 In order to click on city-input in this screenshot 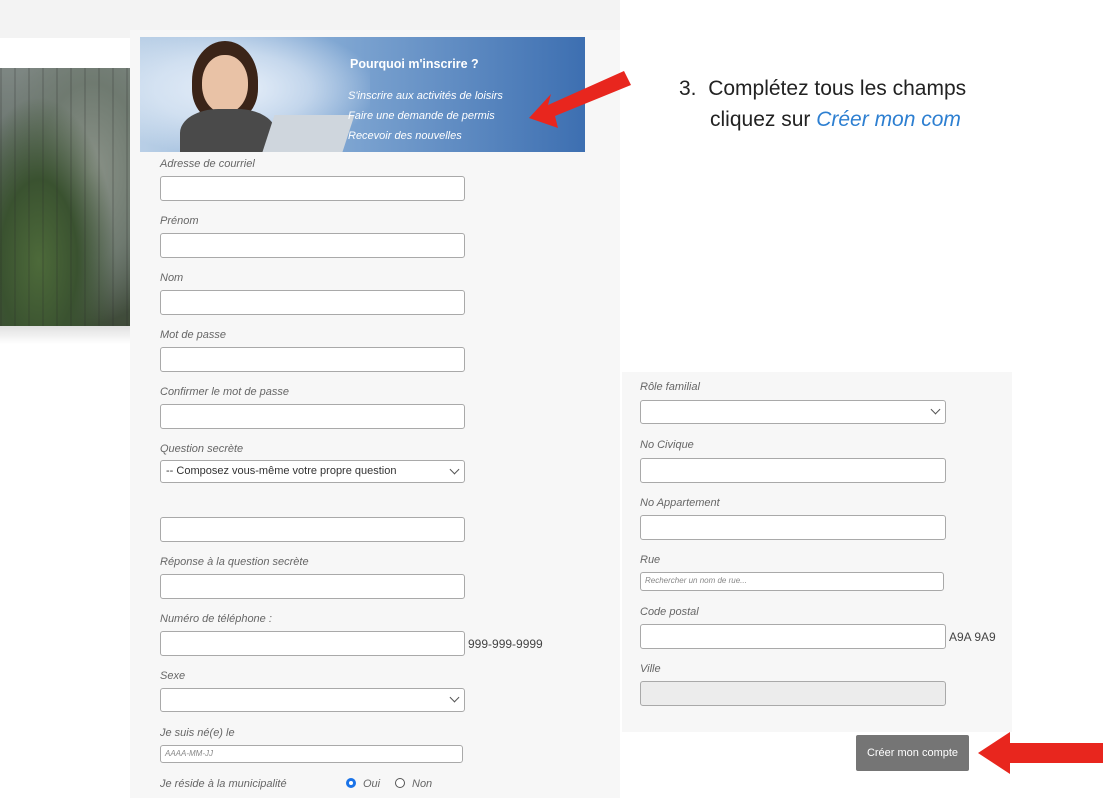, I will do `click(793, 693)`.